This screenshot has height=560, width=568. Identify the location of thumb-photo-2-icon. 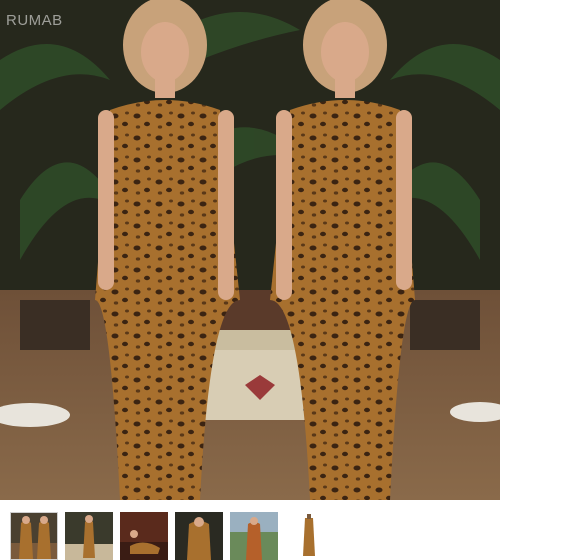
(89, 536).